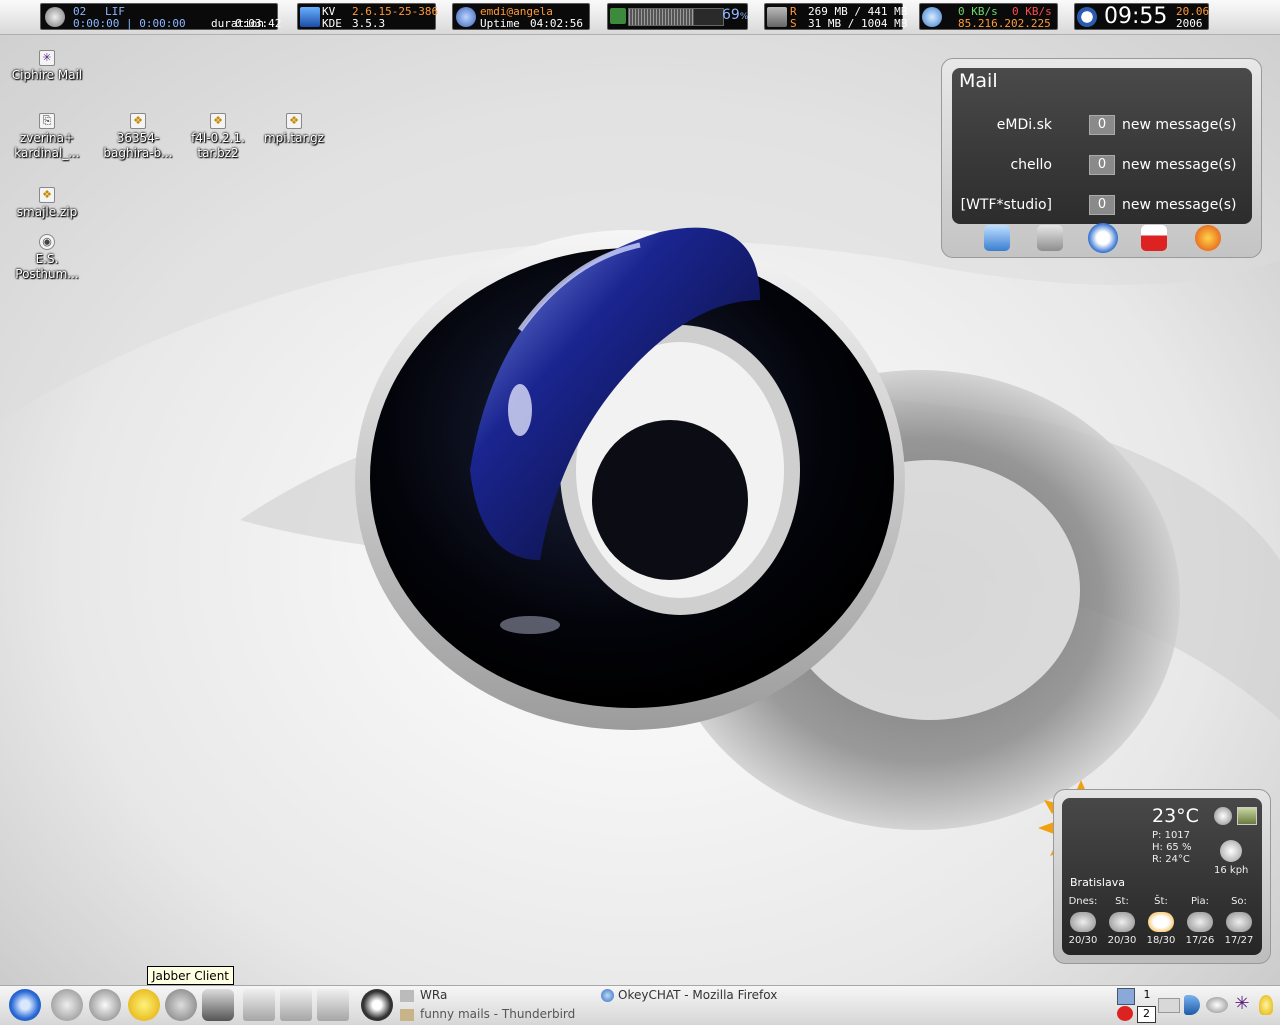 This screenshot has height=1025, width=1280. I want to click on logout-icon, so click(1125, 1013).